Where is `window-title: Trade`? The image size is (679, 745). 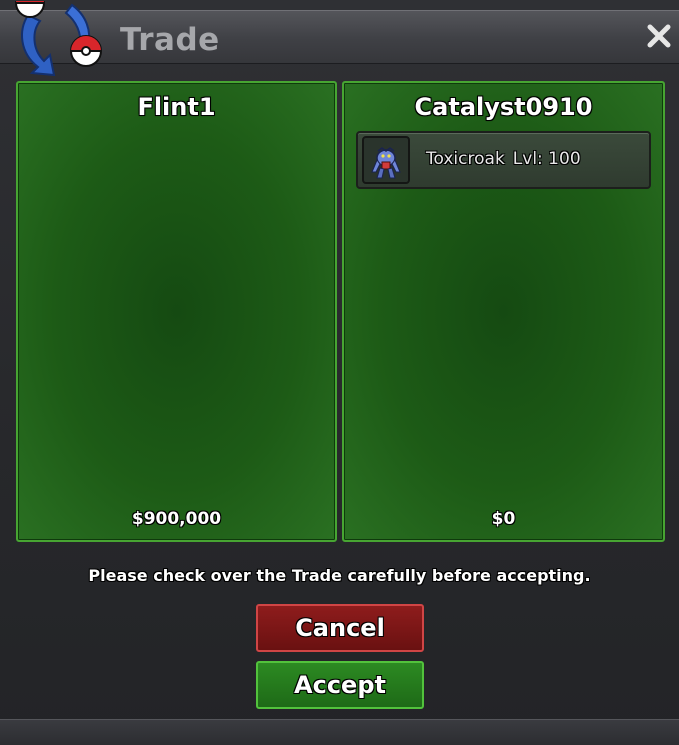
window-title: Trade is located at coordinates (170, 40).